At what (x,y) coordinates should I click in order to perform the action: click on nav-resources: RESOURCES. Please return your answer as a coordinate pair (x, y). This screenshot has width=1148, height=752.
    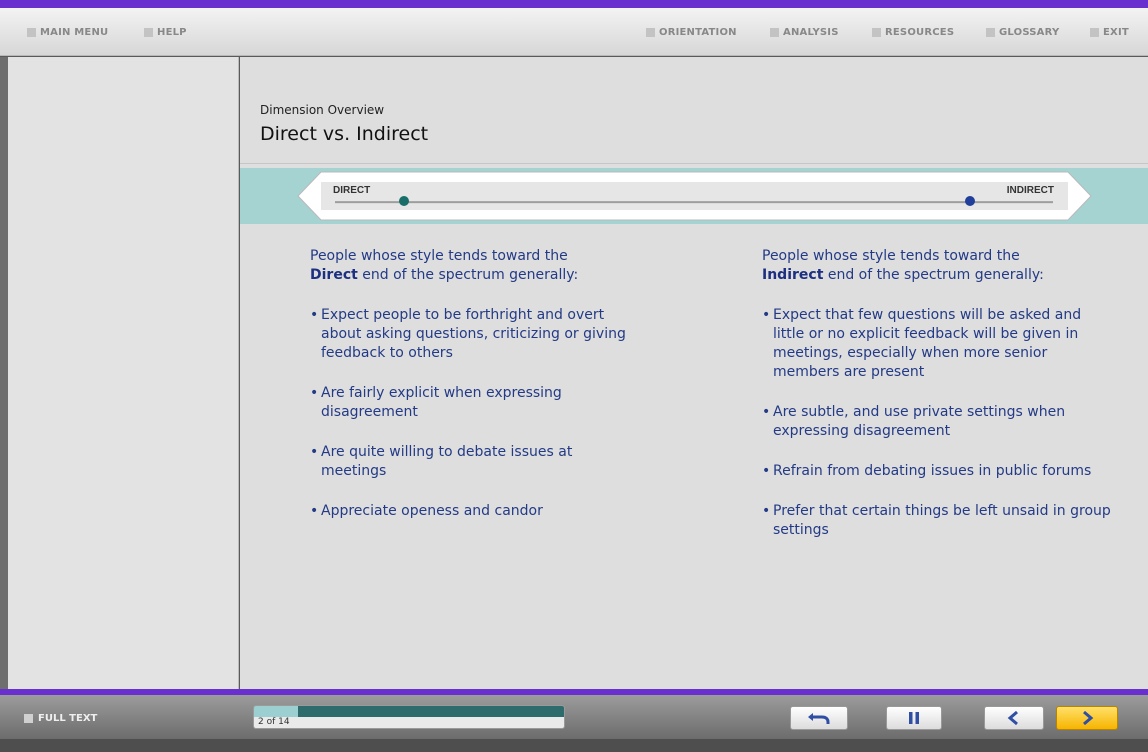
    Looking at the image, I should click on (913, 32).